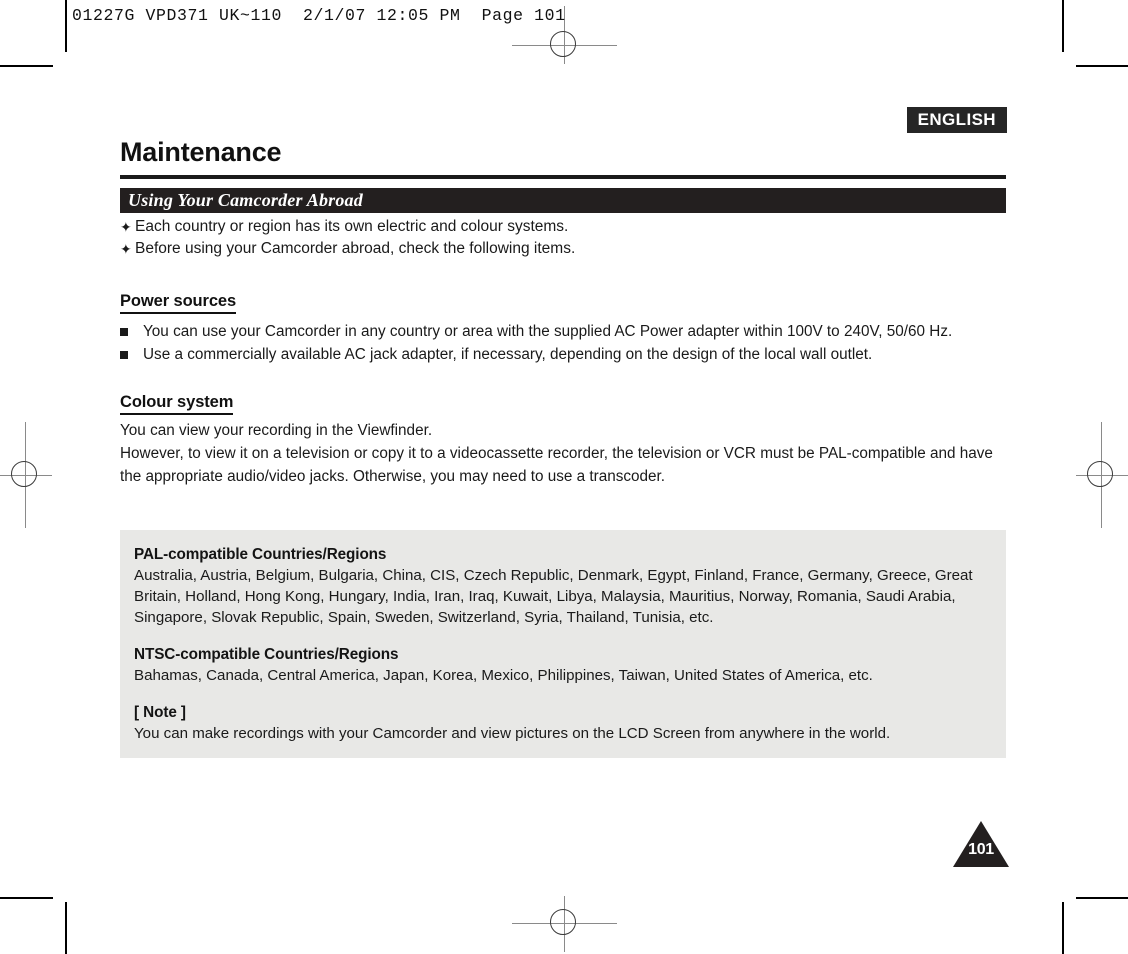 The height and width of the screenshot is (954, 1128). Describe the element at coordinates (564, 45) in the screenshot. I see `registration-mark-top` at that location.